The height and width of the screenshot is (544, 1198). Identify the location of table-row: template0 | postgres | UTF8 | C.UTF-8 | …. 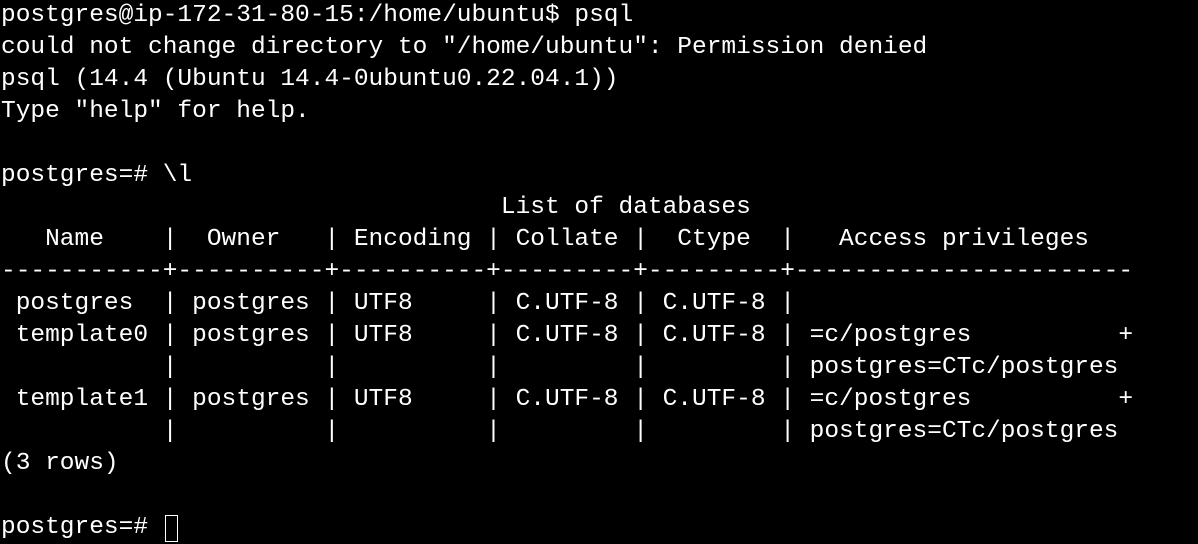
(567, 335).